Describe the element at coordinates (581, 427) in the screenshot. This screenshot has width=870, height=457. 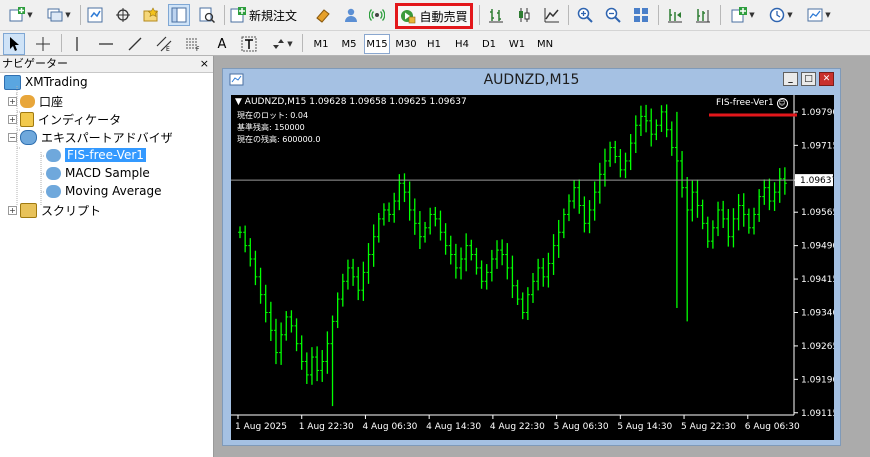
I see `time-tick-label: 5 Aug 06:30` at that location.